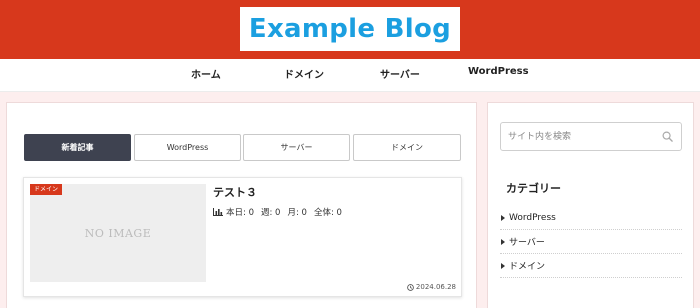 The image size is (700, 308). What do you see at coordinates (296, 147) in the screenshot?
I see `tab-server: サーバー` at bounding box center [296, 147].